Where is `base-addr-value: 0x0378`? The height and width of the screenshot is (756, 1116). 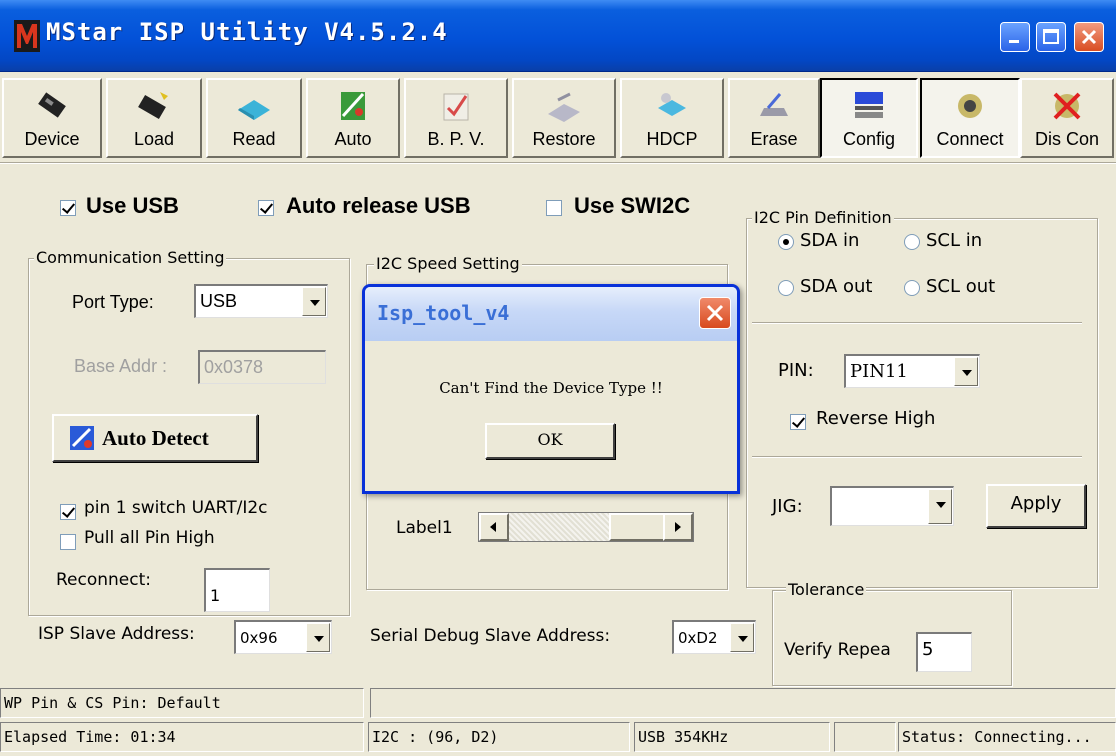
base-addr-value: 0x0378 is located at coordinates (234, 367).